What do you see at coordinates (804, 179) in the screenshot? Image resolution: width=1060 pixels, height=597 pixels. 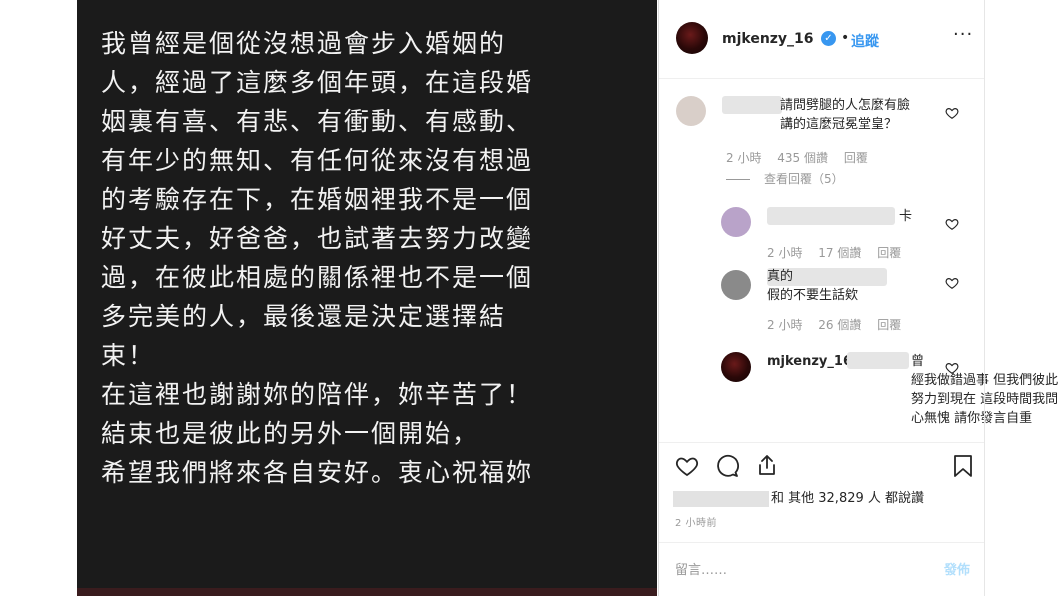 I see `view-replies-label: 查看回覆（5）` at bounding box center [804, 179].